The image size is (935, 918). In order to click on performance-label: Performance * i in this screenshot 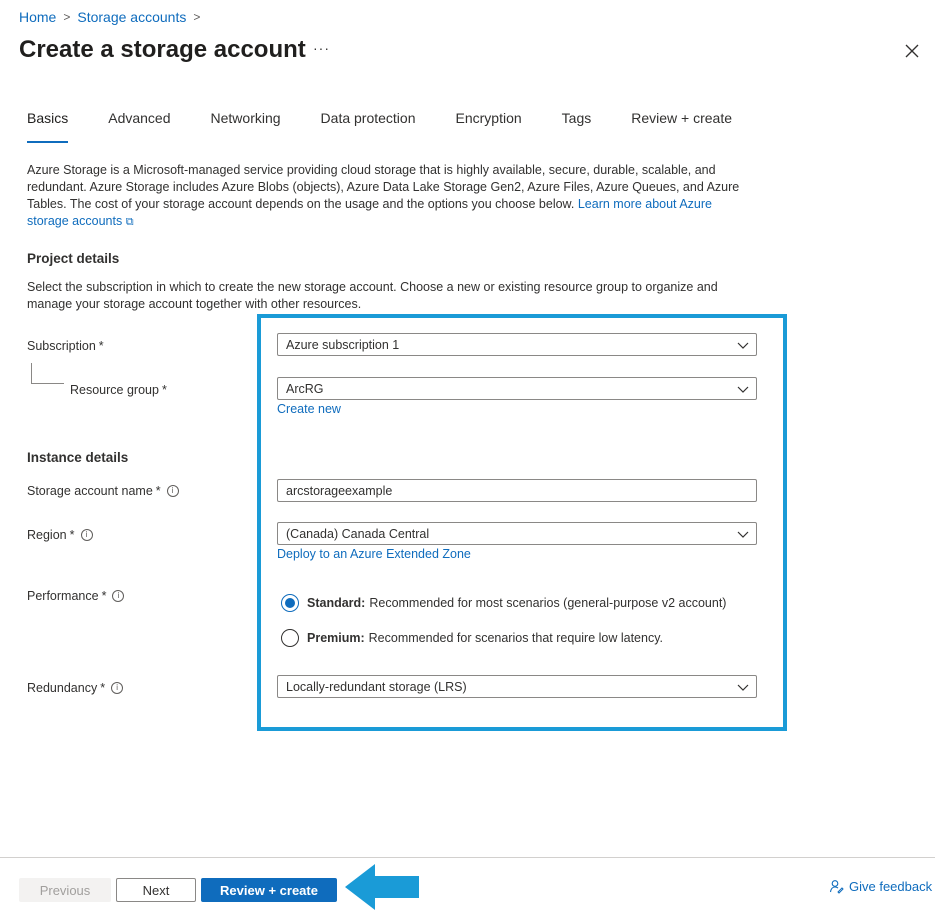, I will do `click(76, 596)`.